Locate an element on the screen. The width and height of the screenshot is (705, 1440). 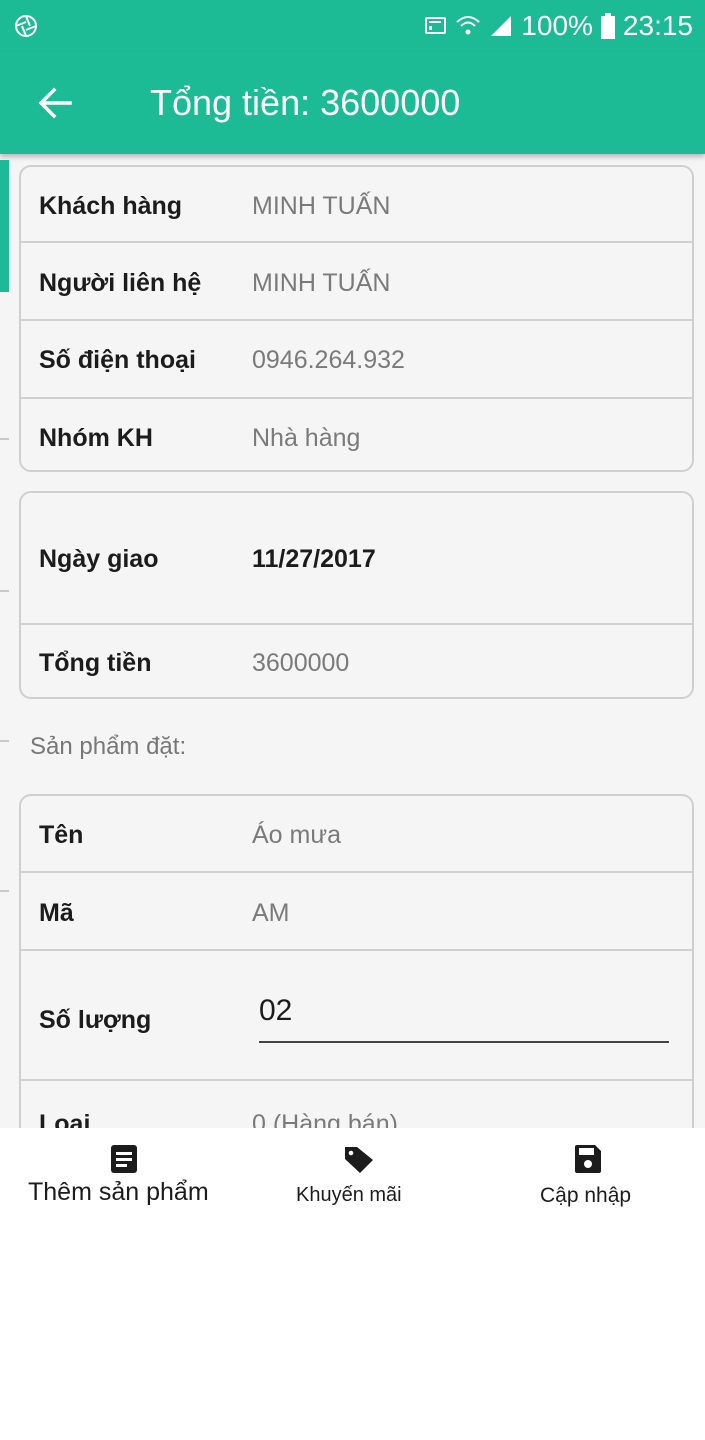
promotion-label: Khuyến mãi is located at coordinates (349, 1195).